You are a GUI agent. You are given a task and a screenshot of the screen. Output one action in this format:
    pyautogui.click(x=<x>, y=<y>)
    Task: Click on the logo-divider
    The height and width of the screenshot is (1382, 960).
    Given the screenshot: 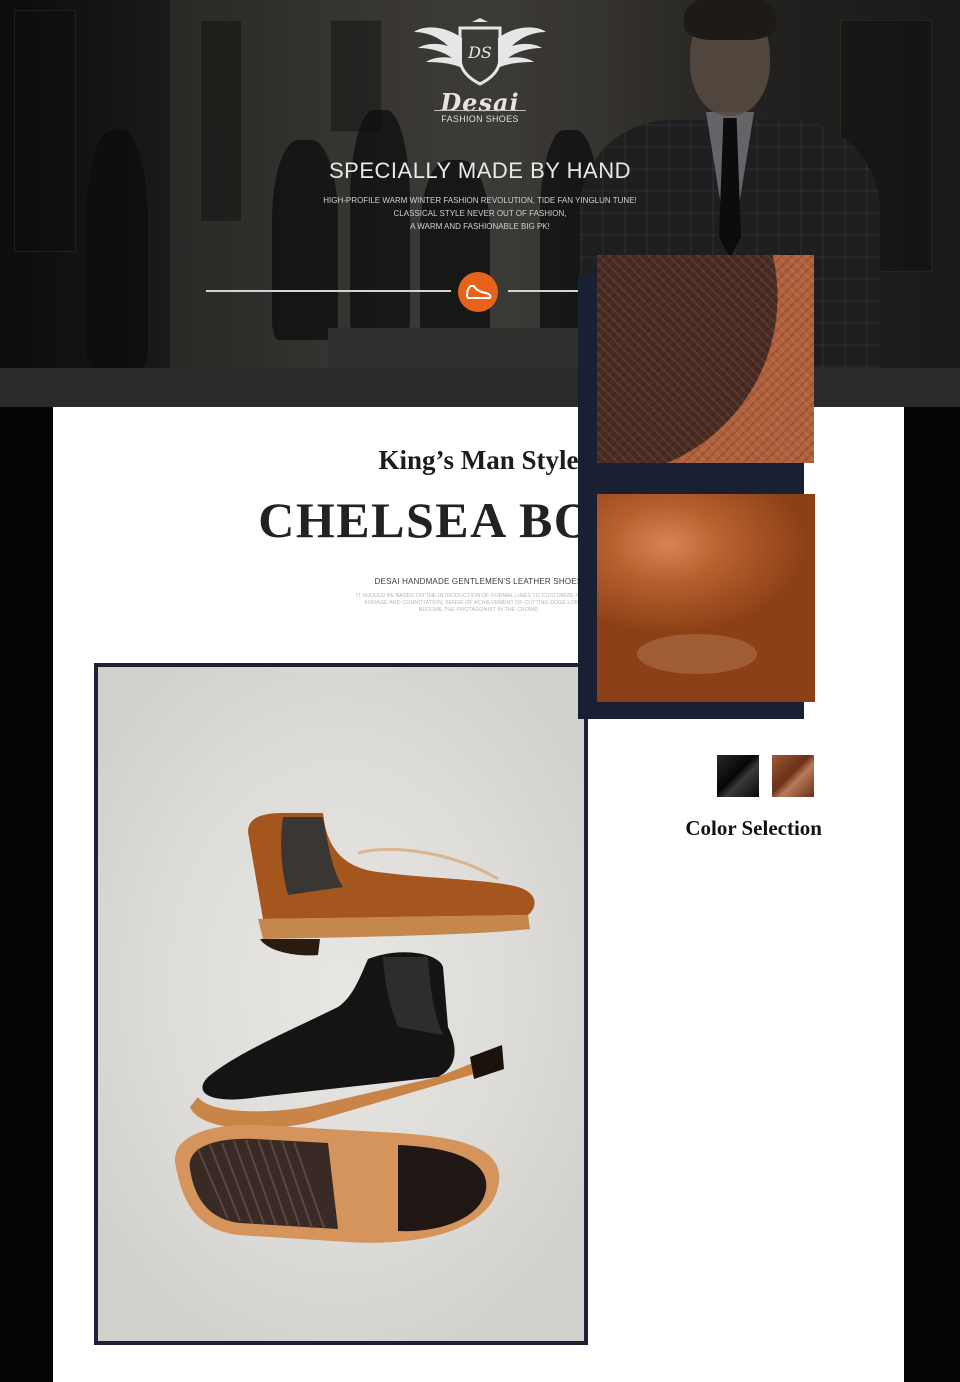 What is the action you would take?
    pyautogui.click(x=480, y=110)
    